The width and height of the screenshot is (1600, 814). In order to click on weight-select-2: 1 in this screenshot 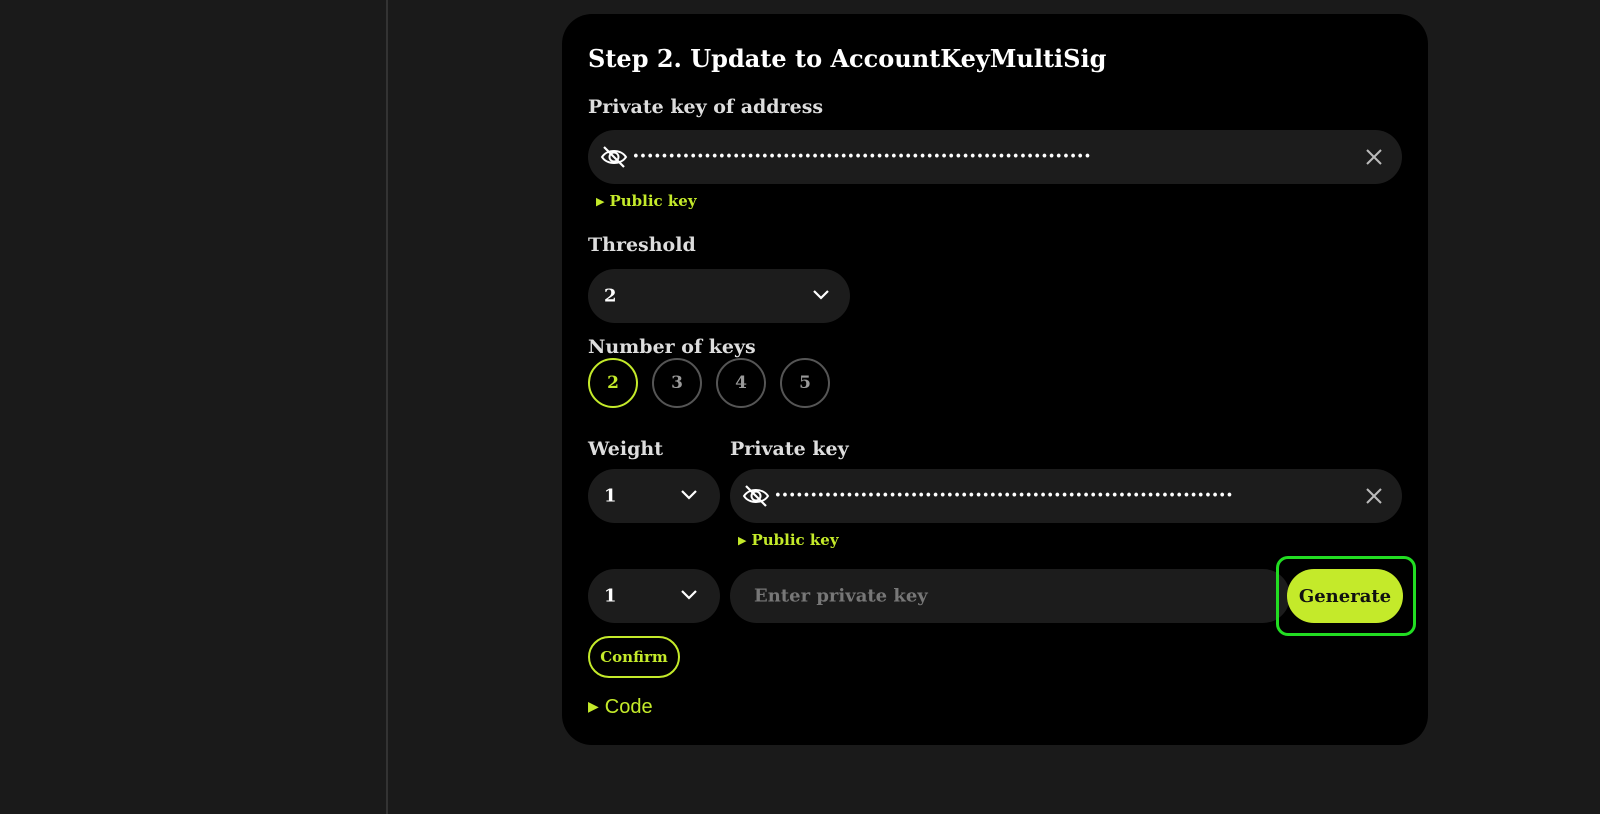, I will do `click(654, 596)`.